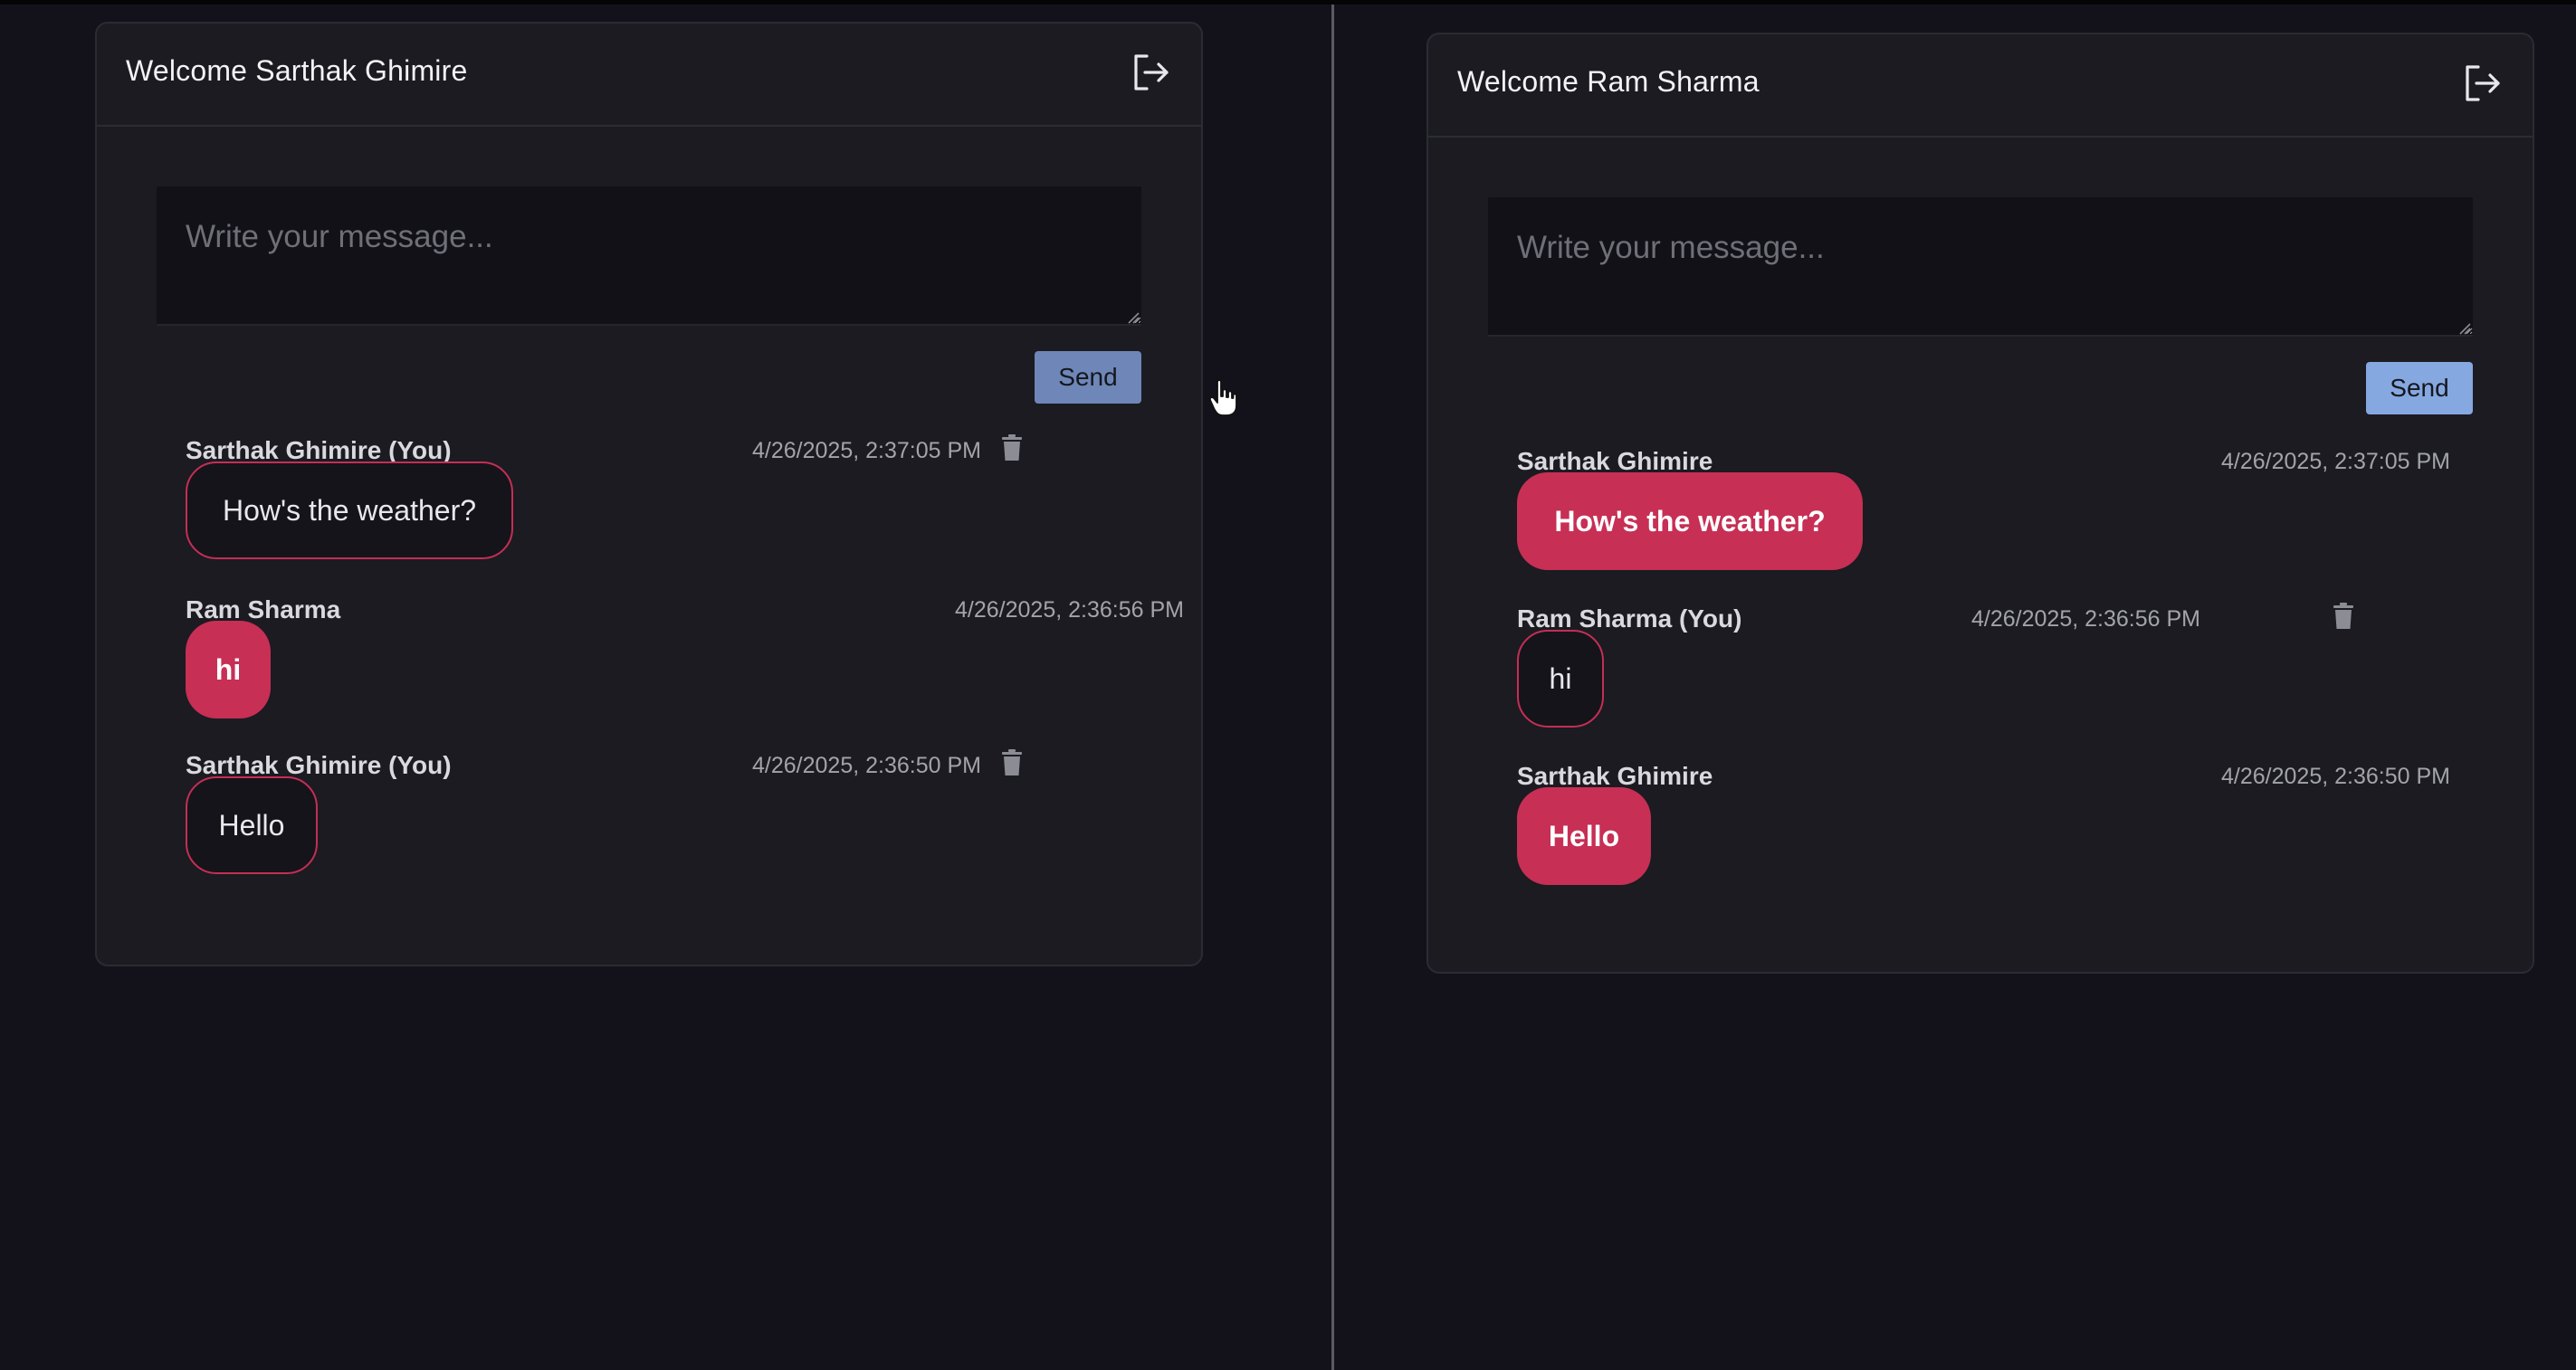 Image resolution: width=2576 pixels, height=1370 pixels. What do you see at coordinates (649, 75) in the screenshot?
I see `card-header: Welcome Sarthak Ghimire` at bounding box center [649, 75].